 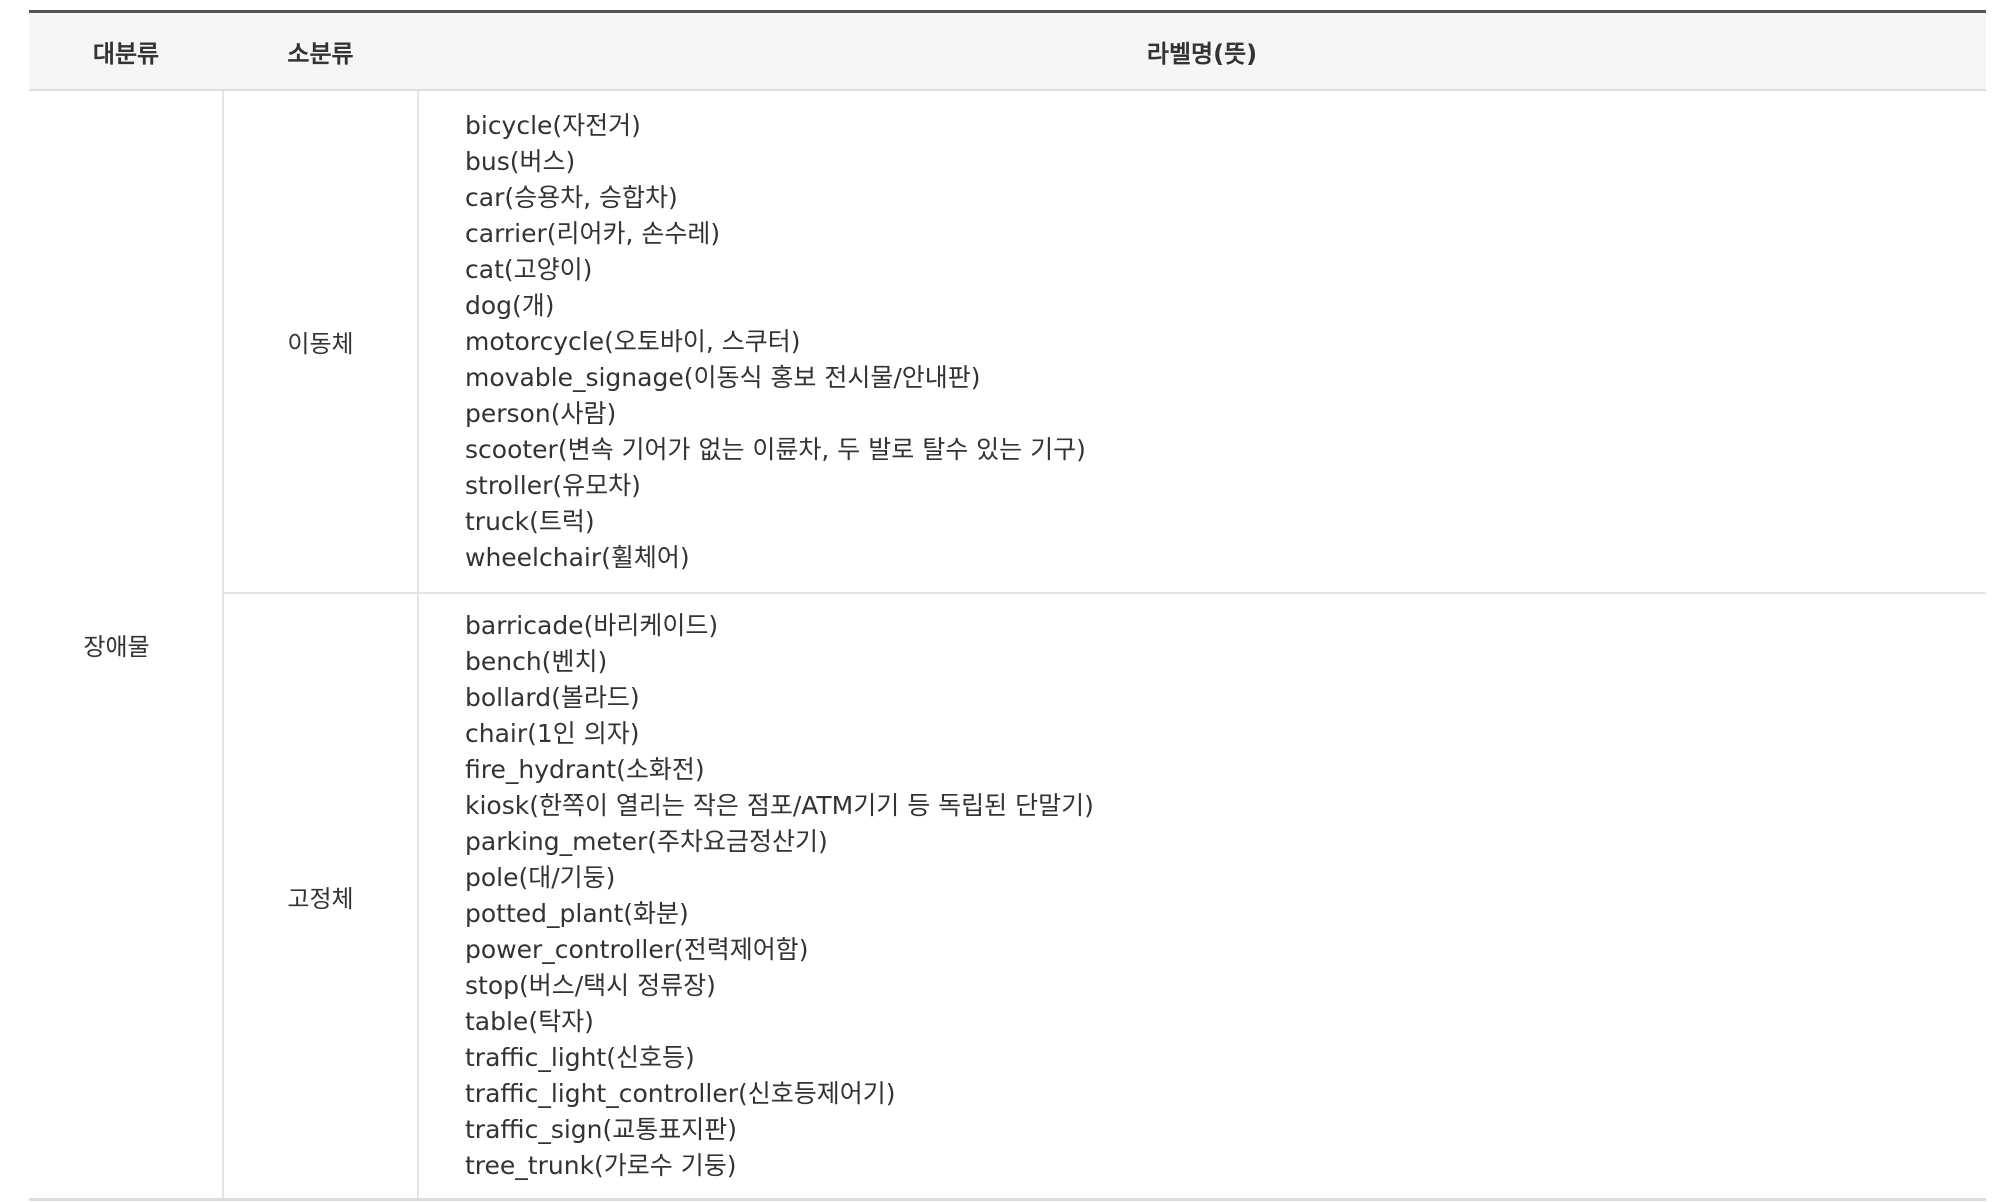 What do you see at coordinates (553, 485) in the screenshot?
I see `label-item: stroller(유모차)` at bounding box center [553, 485].